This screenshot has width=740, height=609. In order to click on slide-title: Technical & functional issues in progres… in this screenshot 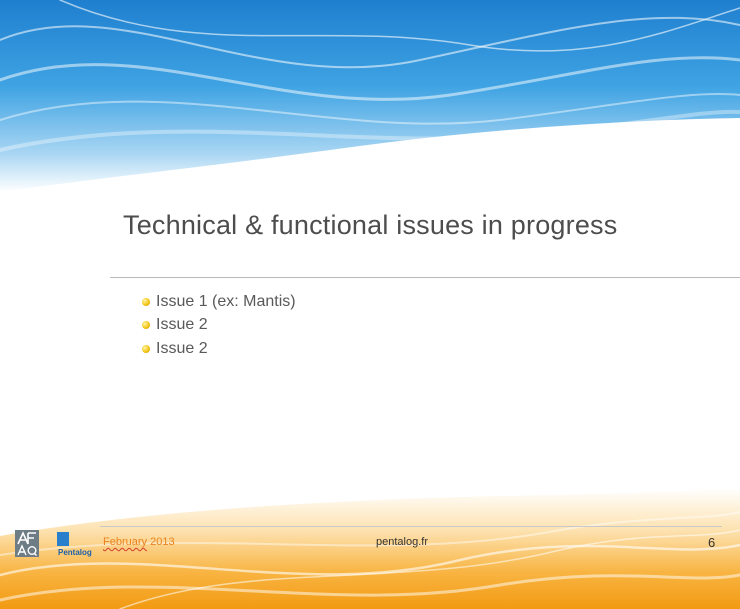, I will do `click(370, 225)`.